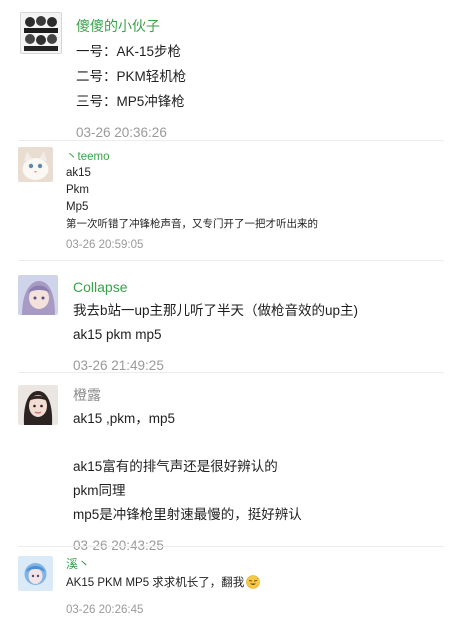 The height and width of the screenshot is (633, 456). I want to click on comment-timestamp: 03-26 20:59:05, so click(105, 245).